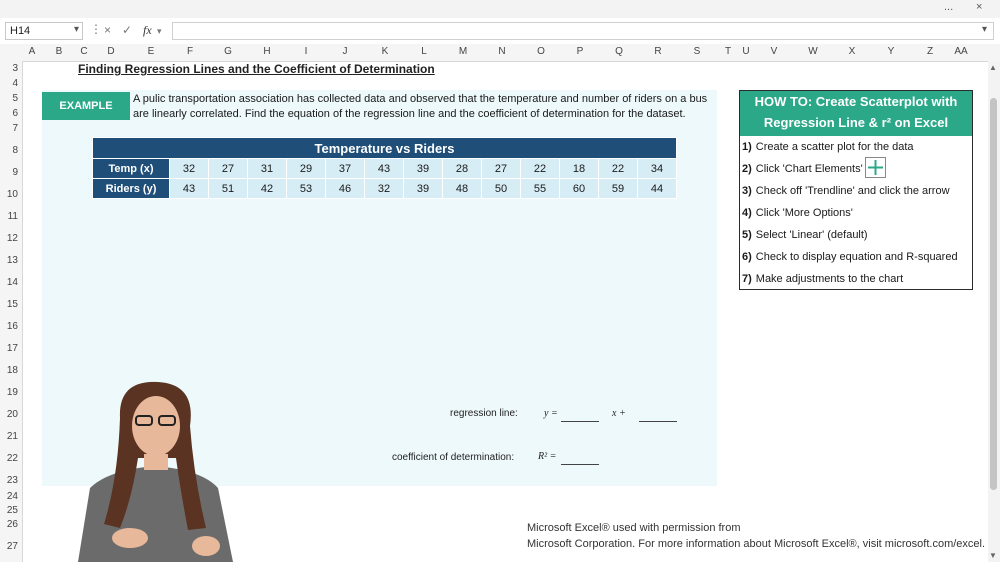 Image resolution: width=1000 pixels, height=562 pixels. Describe the element at coordinates (127, 30) in the screenshot. I see `enter-icon: ✓` at that location.